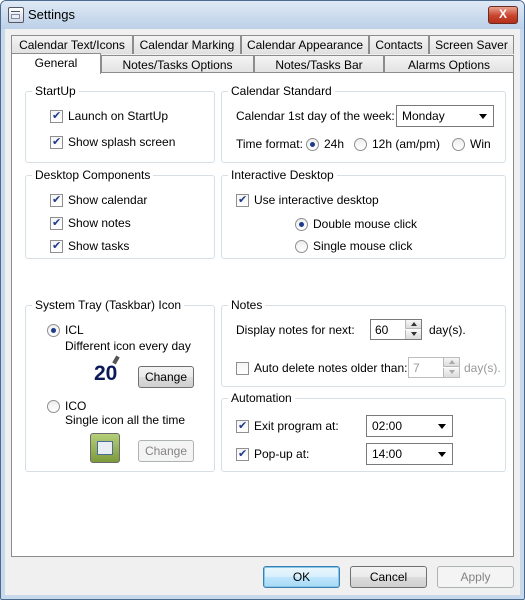 Image resolution: width=525 pixels, height=600 pixels. Describe the element at coordinates (166, 451) in the screenshot. I see `ico-change-button: Change` at that location.